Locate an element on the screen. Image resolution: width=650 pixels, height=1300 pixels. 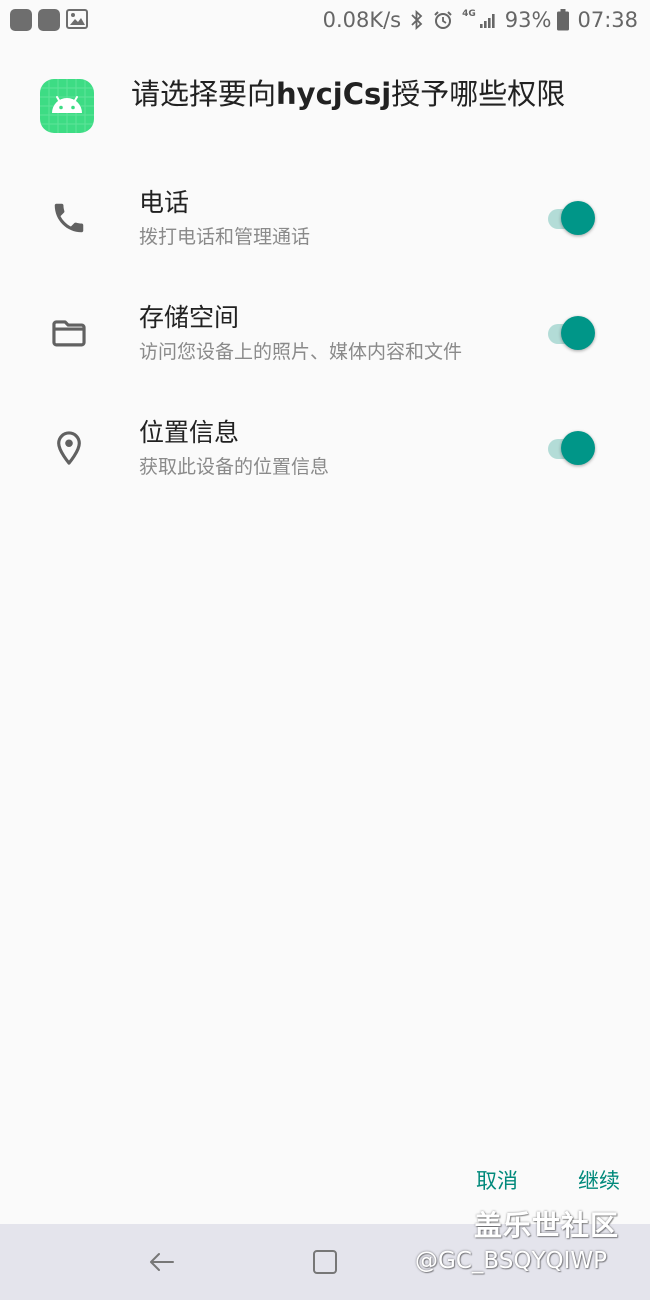
permission-row-phone: 电话 拨打电话和管理通话 is located at coordinates (325, 235).